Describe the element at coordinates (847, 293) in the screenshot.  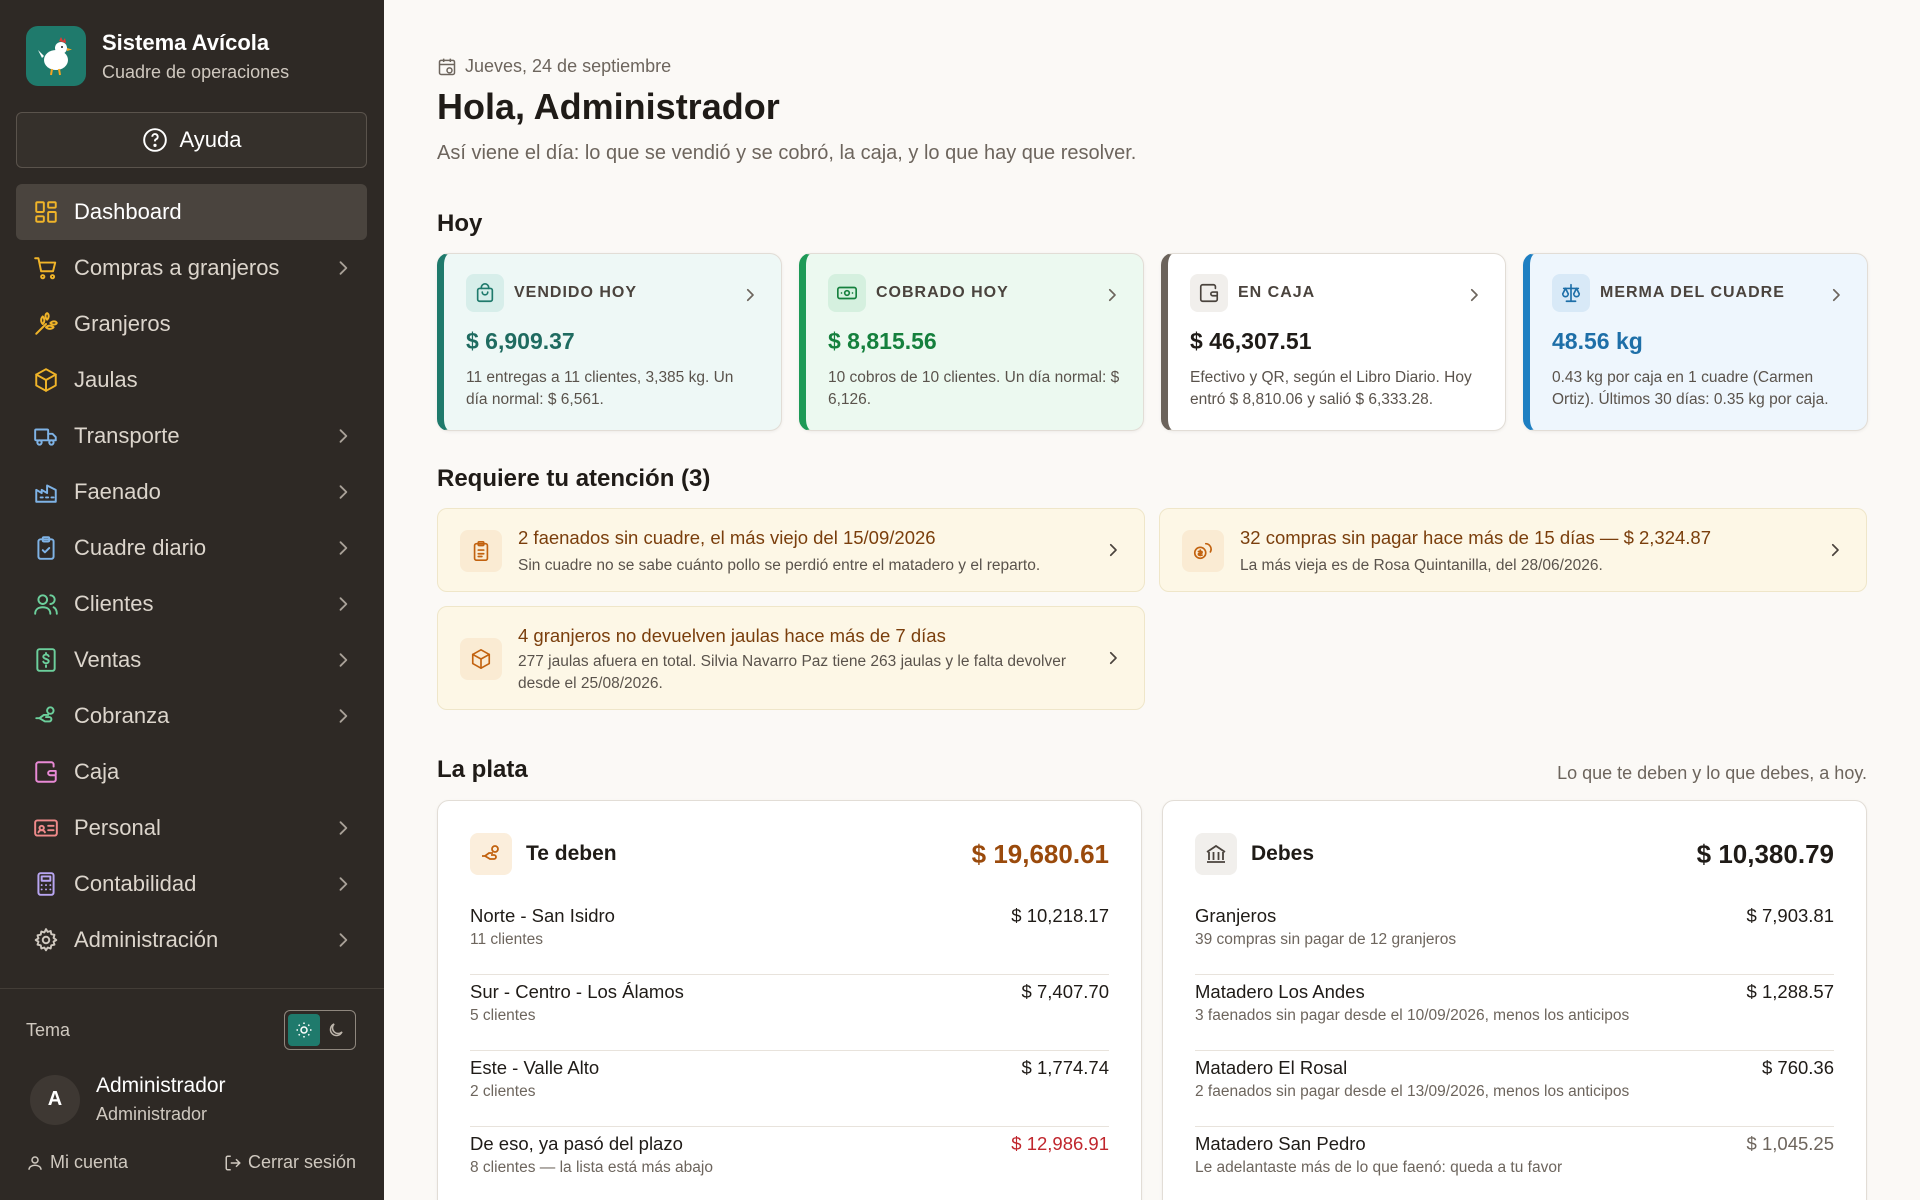
I see `banknote-icon` at that location.